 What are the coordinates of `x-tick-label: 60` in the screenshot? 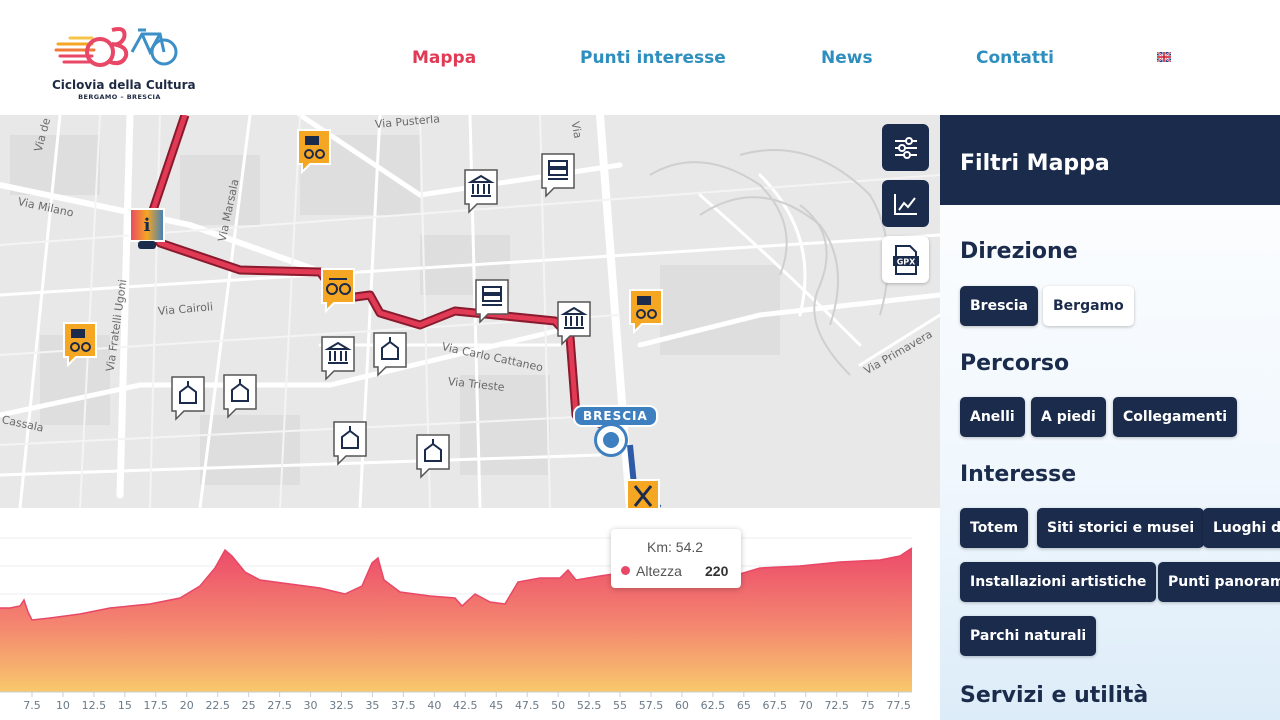 It's located at (682, 705).